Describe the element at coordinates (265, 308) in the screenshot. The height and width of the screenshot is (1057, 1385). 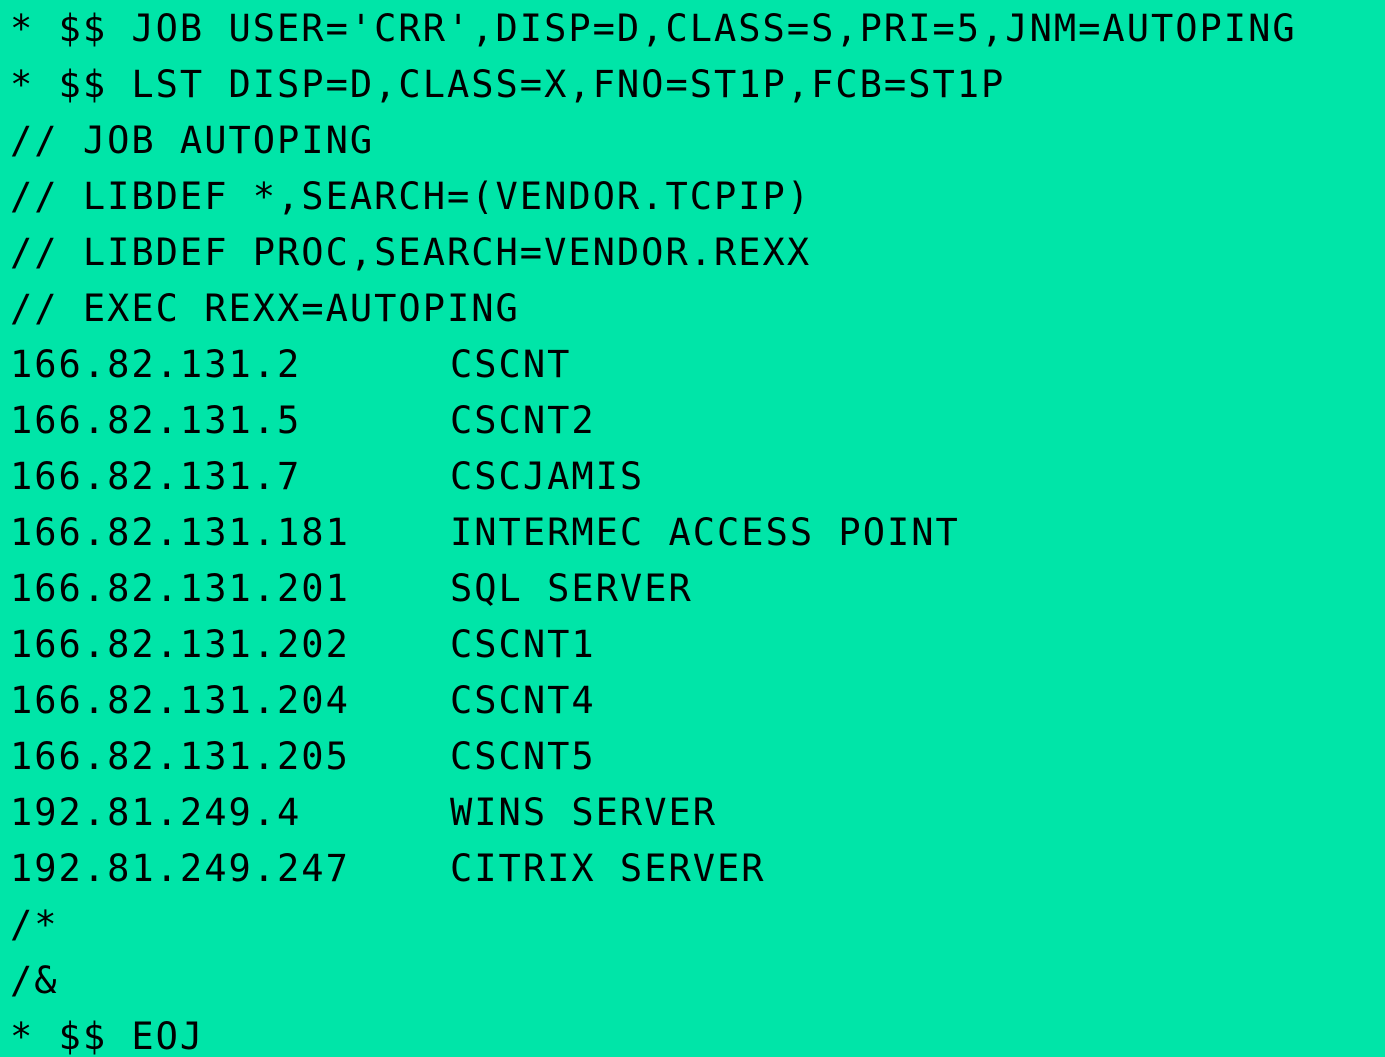
I see `jcl-exec-statement: // EXEC REXX=AUTOPING` at that location.